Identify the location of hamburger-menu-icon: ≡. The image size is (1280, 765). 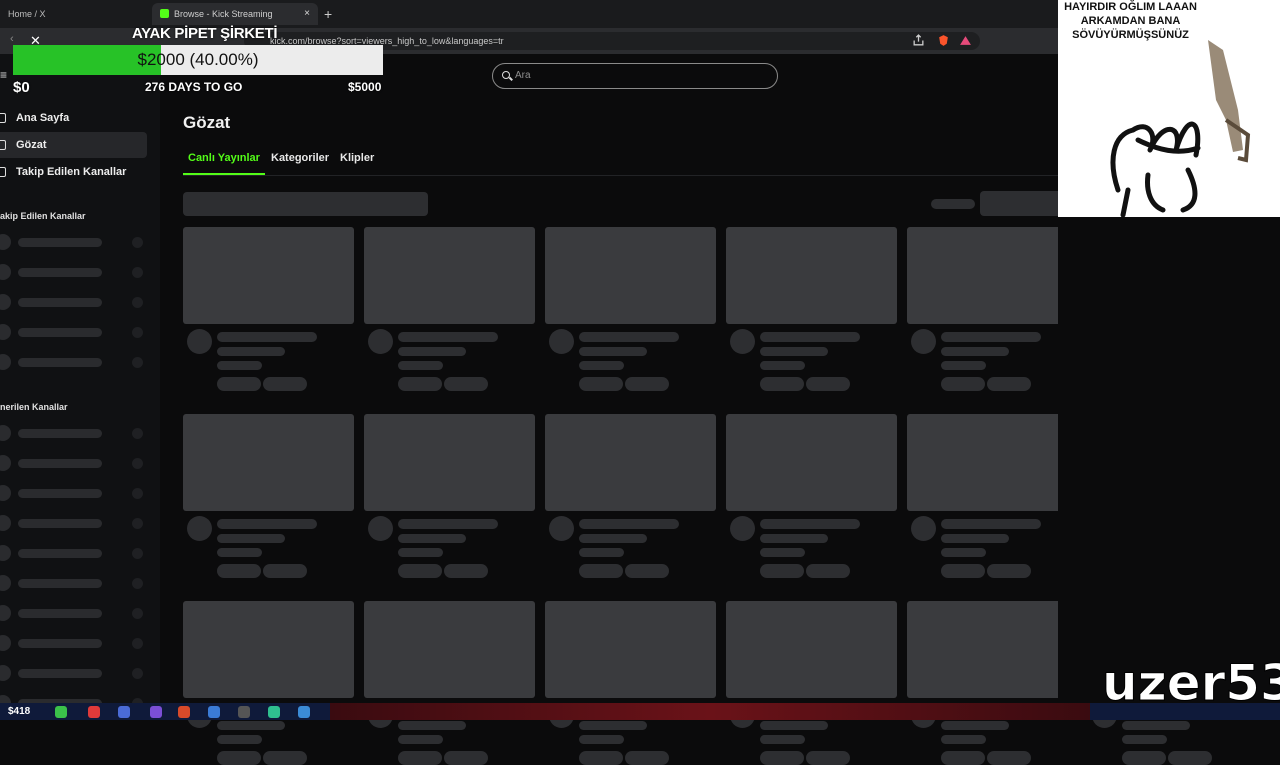
(3, 75).